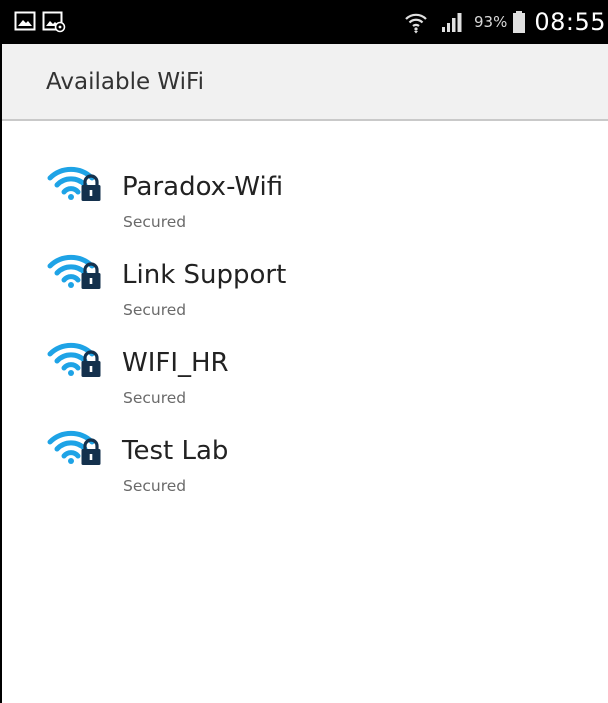 The width and height of the screenshot is (608, 703). I want to click on image-notification-icon, so click(25, 21).